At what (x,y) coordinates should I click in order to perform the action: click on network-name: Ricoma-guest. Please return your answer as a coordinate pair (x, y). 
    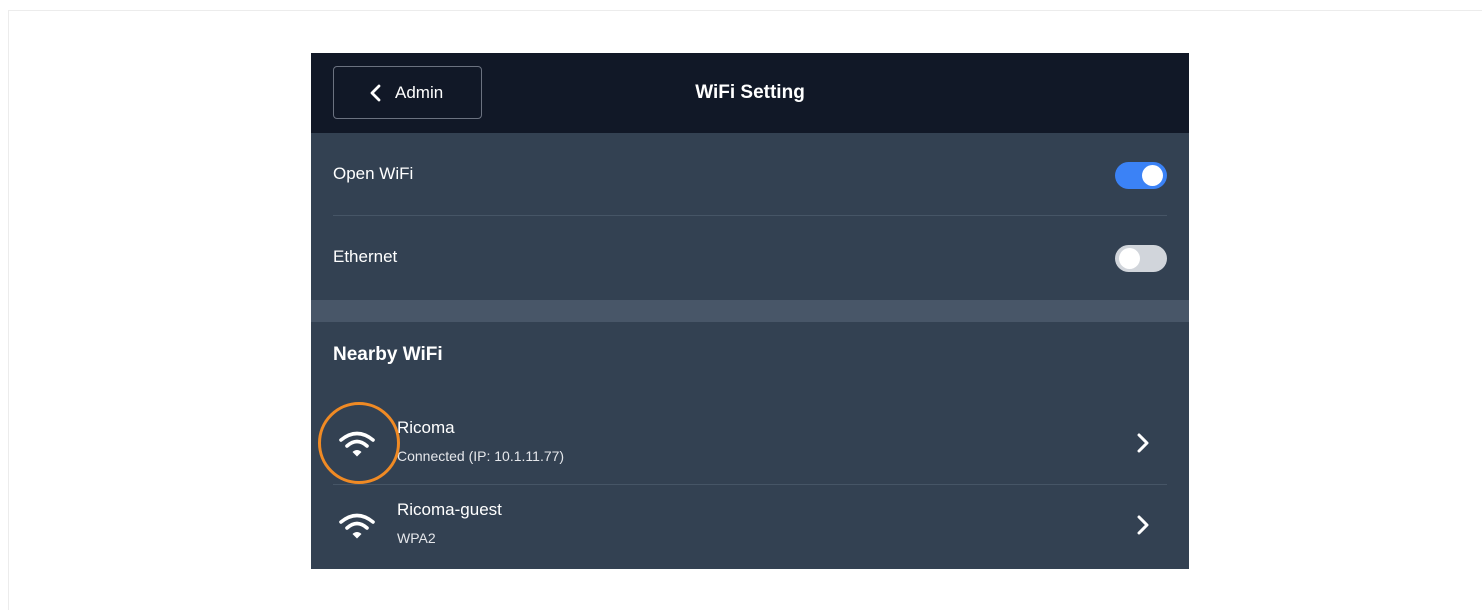
    Looking at the image, I should click on (449, 509).